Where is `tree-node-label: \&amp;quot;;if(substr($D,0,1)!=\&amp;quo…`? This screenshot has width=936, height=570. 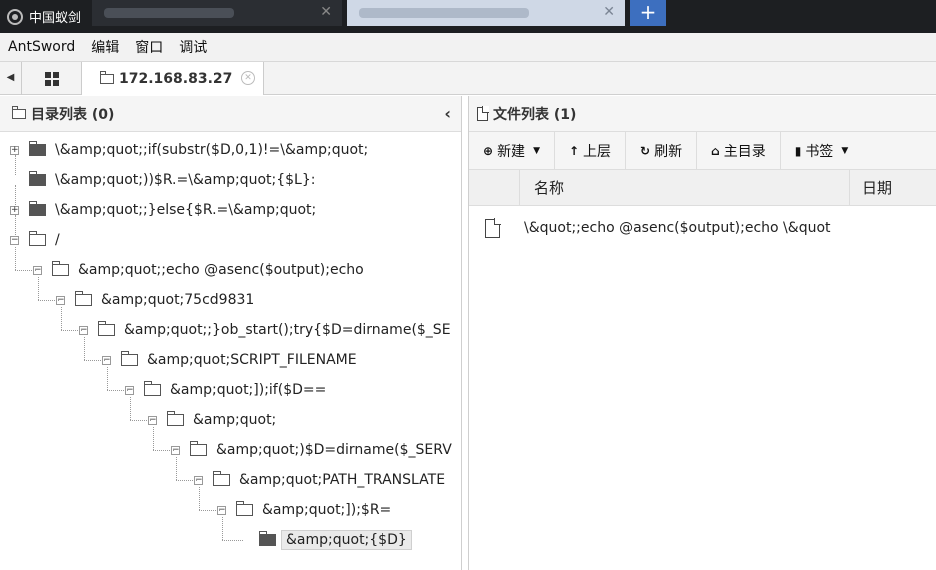 tree-node-label: \&amp;quot;;if(substr($D,0,1)!=\&amp;quo… is located at coordinates (212, 150).